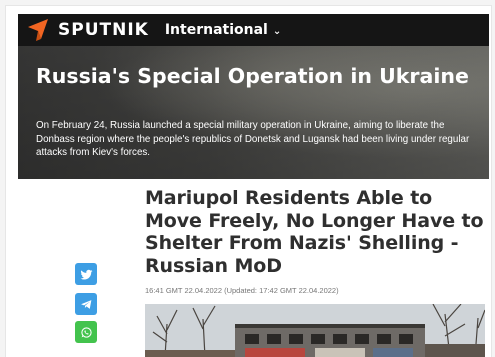 Image resolution: width=495 pixels, height=357 pixels. I want to click on share-telegram-button, so click(86, 304).